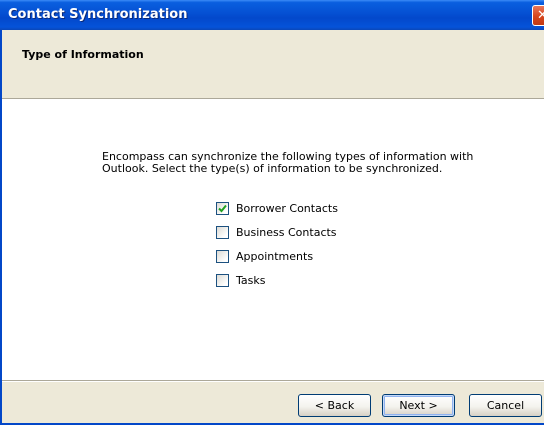 This screenshot has width=544, height=425. I want to click on option-tasks: Tasks, so click(240, 280).